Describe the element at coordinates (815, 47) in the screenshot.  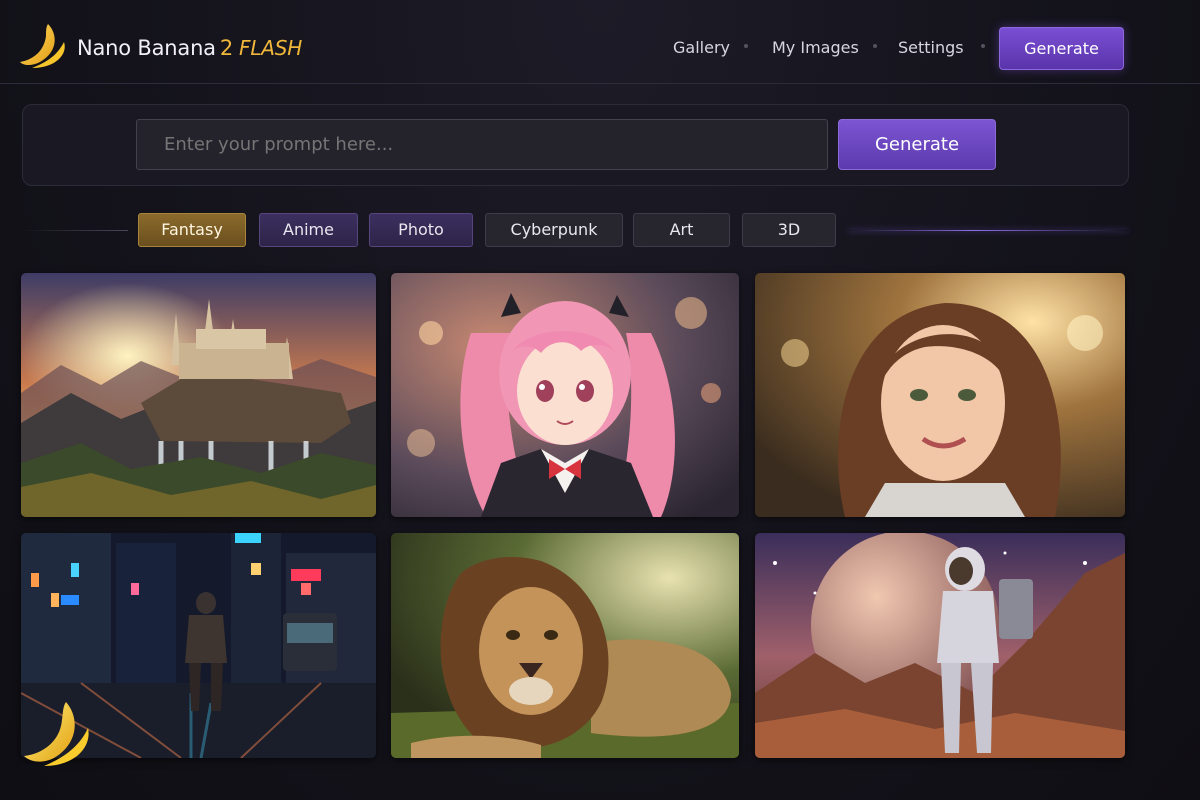
I see `nav-my-images: My Images` at that location.